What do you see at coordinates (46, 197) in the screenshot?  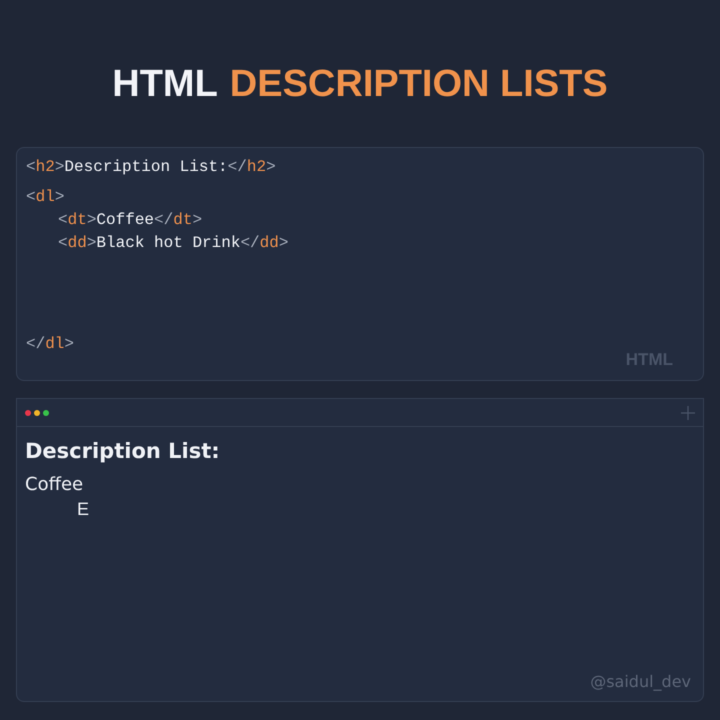 I see `code-line: <dl>` at bounding box center [46, 197].